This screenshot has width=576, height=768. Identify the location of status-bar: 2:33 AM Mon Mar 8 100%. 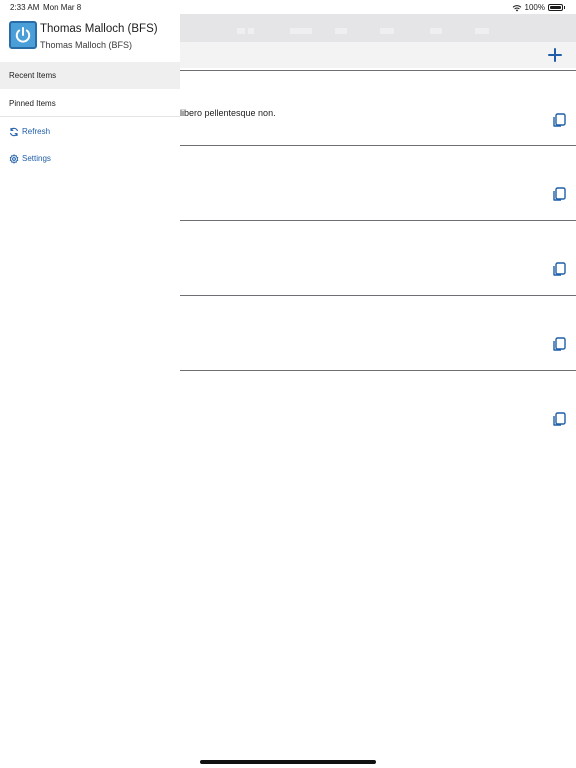
(288, 7).